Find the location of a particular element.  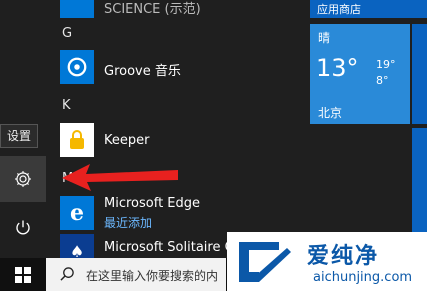

list-item-groove: Groove 音乐 is located at coordinates (178, 68).